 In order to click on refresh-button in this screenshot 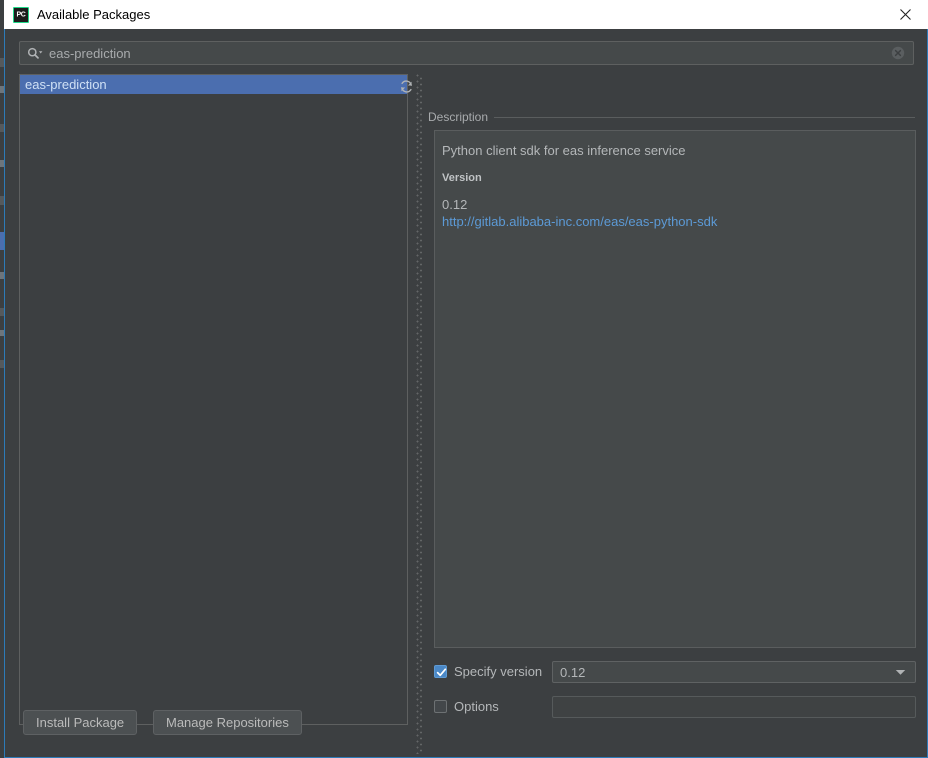, I will do `click(406, 86)`.